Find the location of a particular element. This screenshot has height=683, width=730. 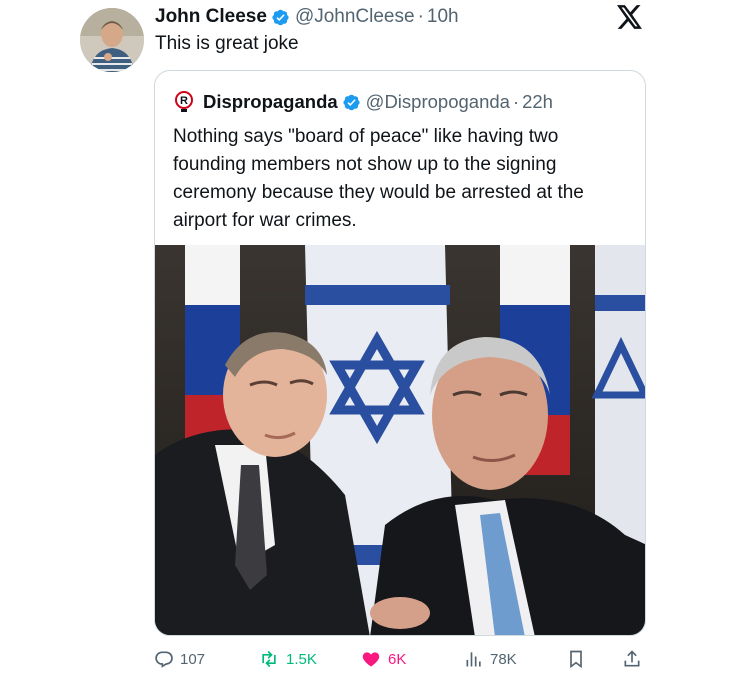

share-icon is located at coordinates (632, 658).